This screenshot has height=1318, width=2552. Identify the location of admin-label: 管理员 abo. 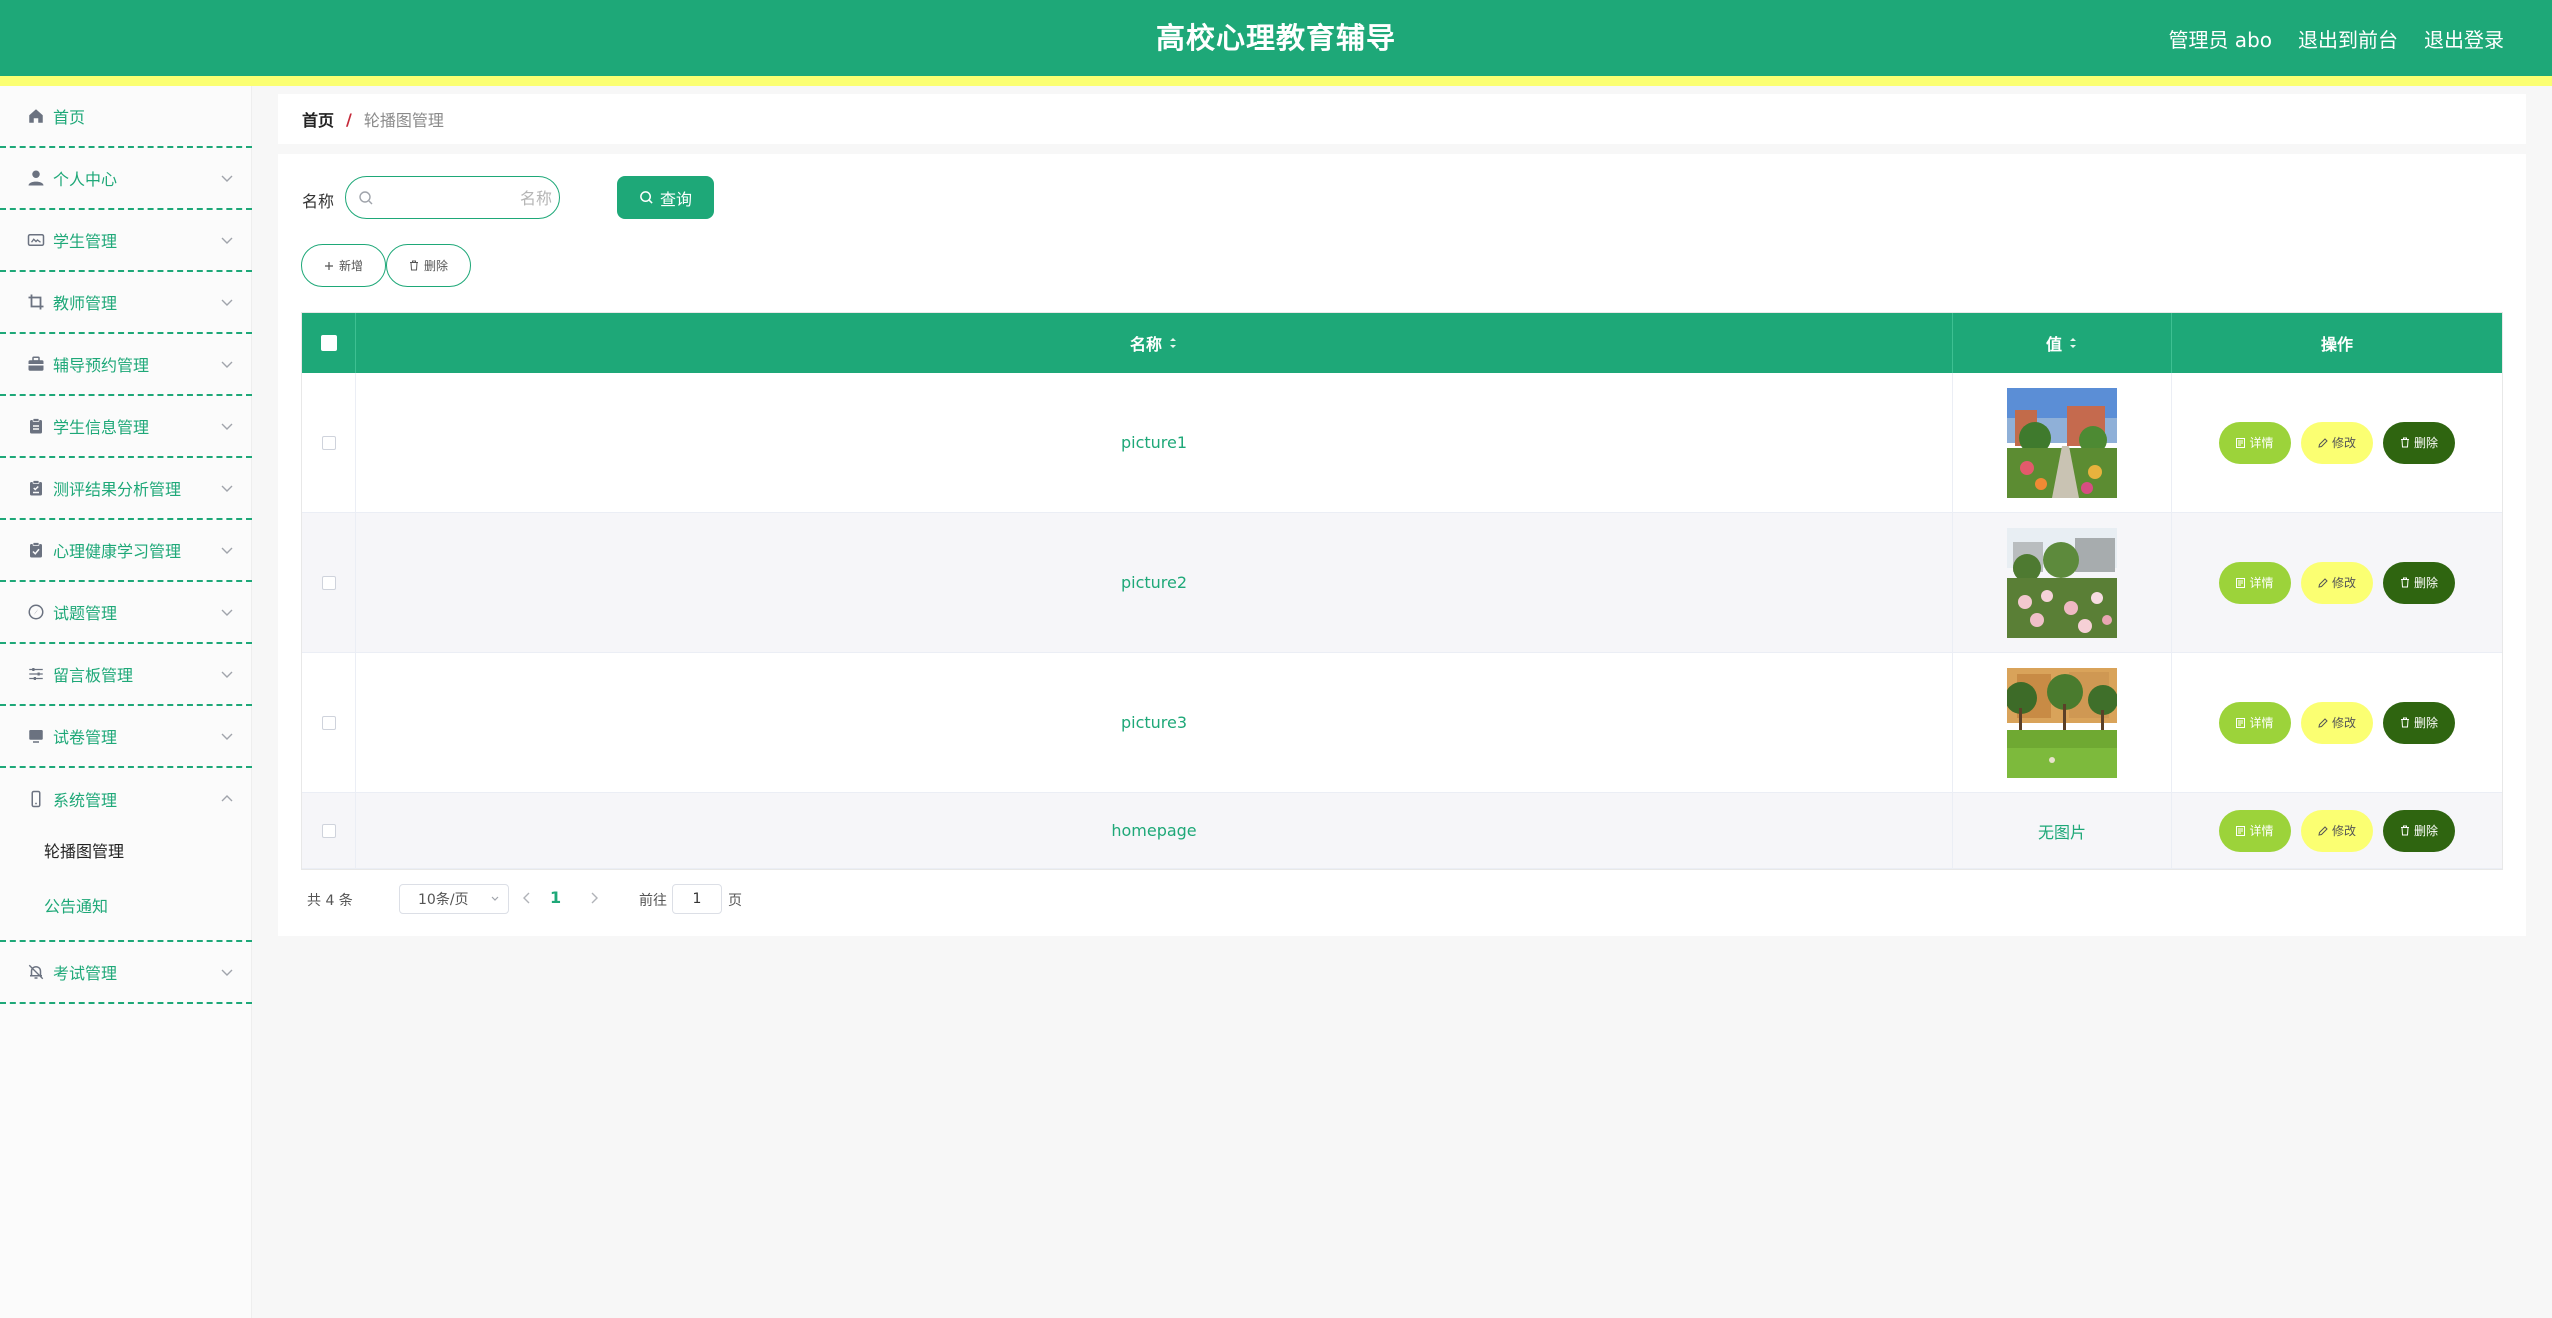
(2220, 39).